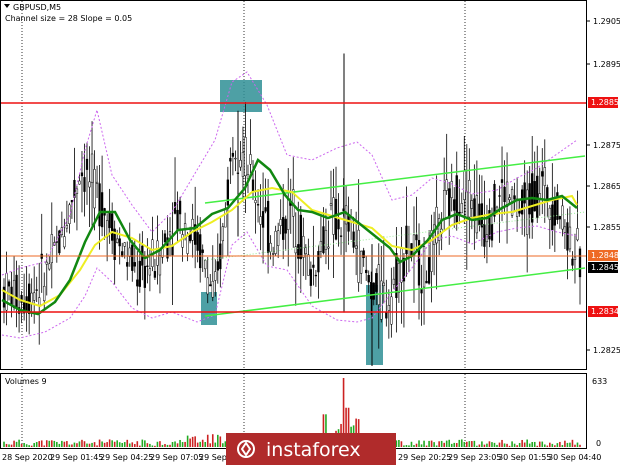 Image resolution: width=620 pixels, height=465 pixels. Describe the element at coordinates (605, 267) in the screenshot. I see `svg-text: 1.2845` at that location.